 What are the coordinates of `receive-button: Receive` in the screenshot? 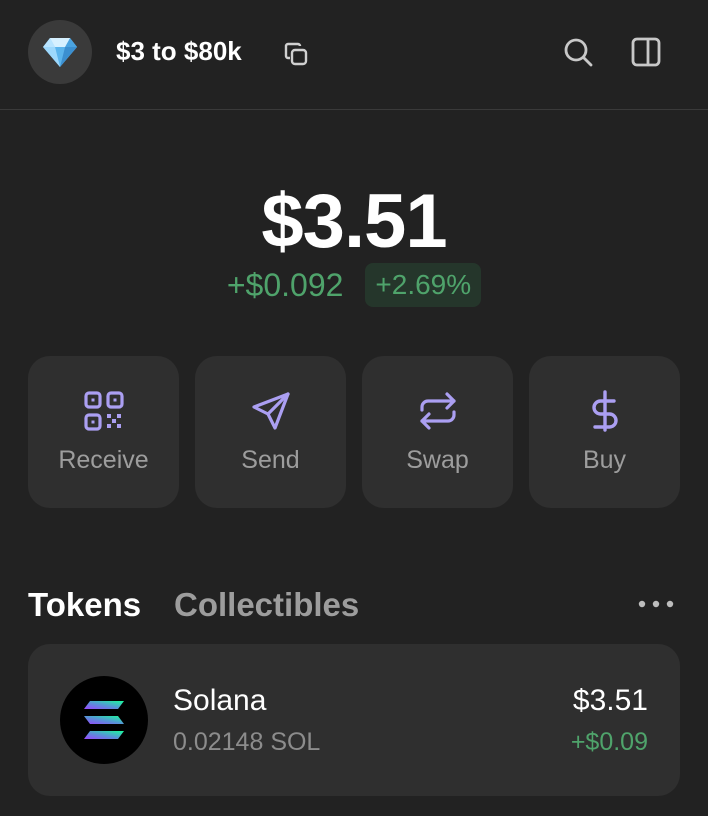 It's located at (103, 432).